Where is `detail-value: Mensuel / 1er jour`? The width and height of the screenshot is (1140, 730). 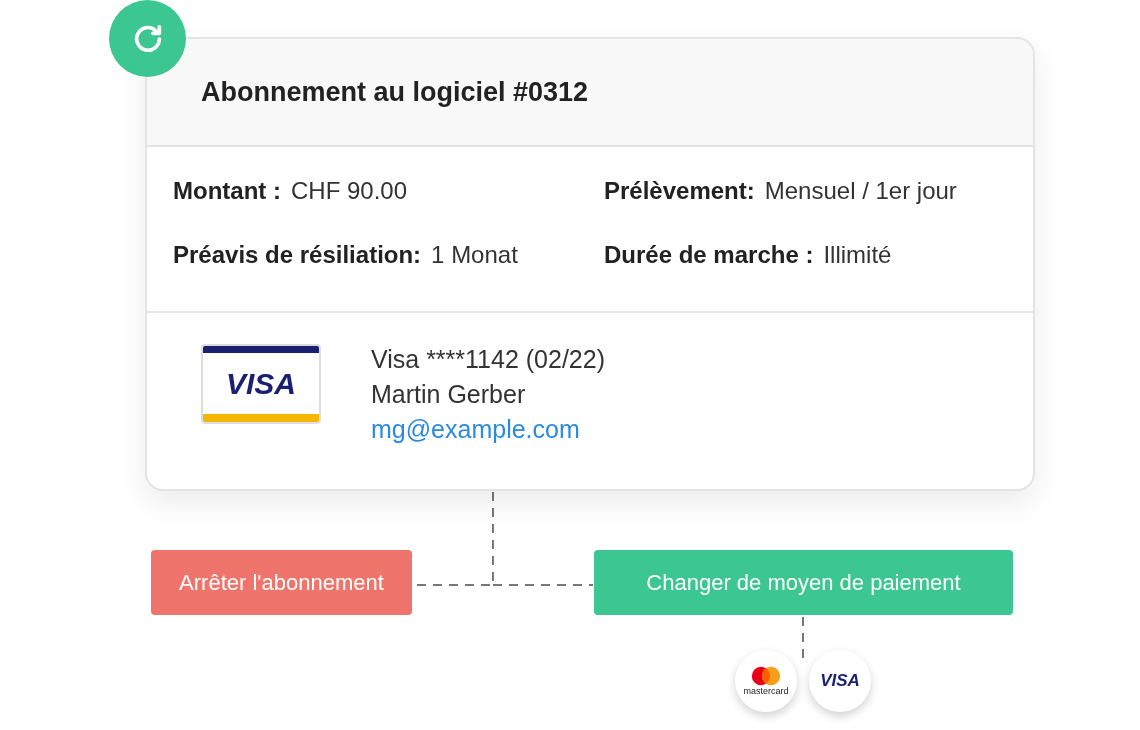
detail-value: Mensuel / 1er jour is located at coordinates (860, 191).